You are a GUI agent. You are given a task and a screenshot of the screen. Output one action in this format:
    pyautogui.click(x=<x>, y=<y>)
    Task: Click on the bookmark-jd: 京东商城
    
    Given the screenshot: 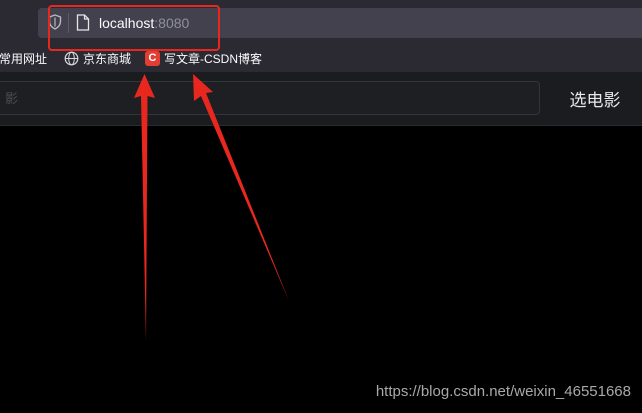 What is the action you would take?
    pyautogui.click(x=97, y=58)
    